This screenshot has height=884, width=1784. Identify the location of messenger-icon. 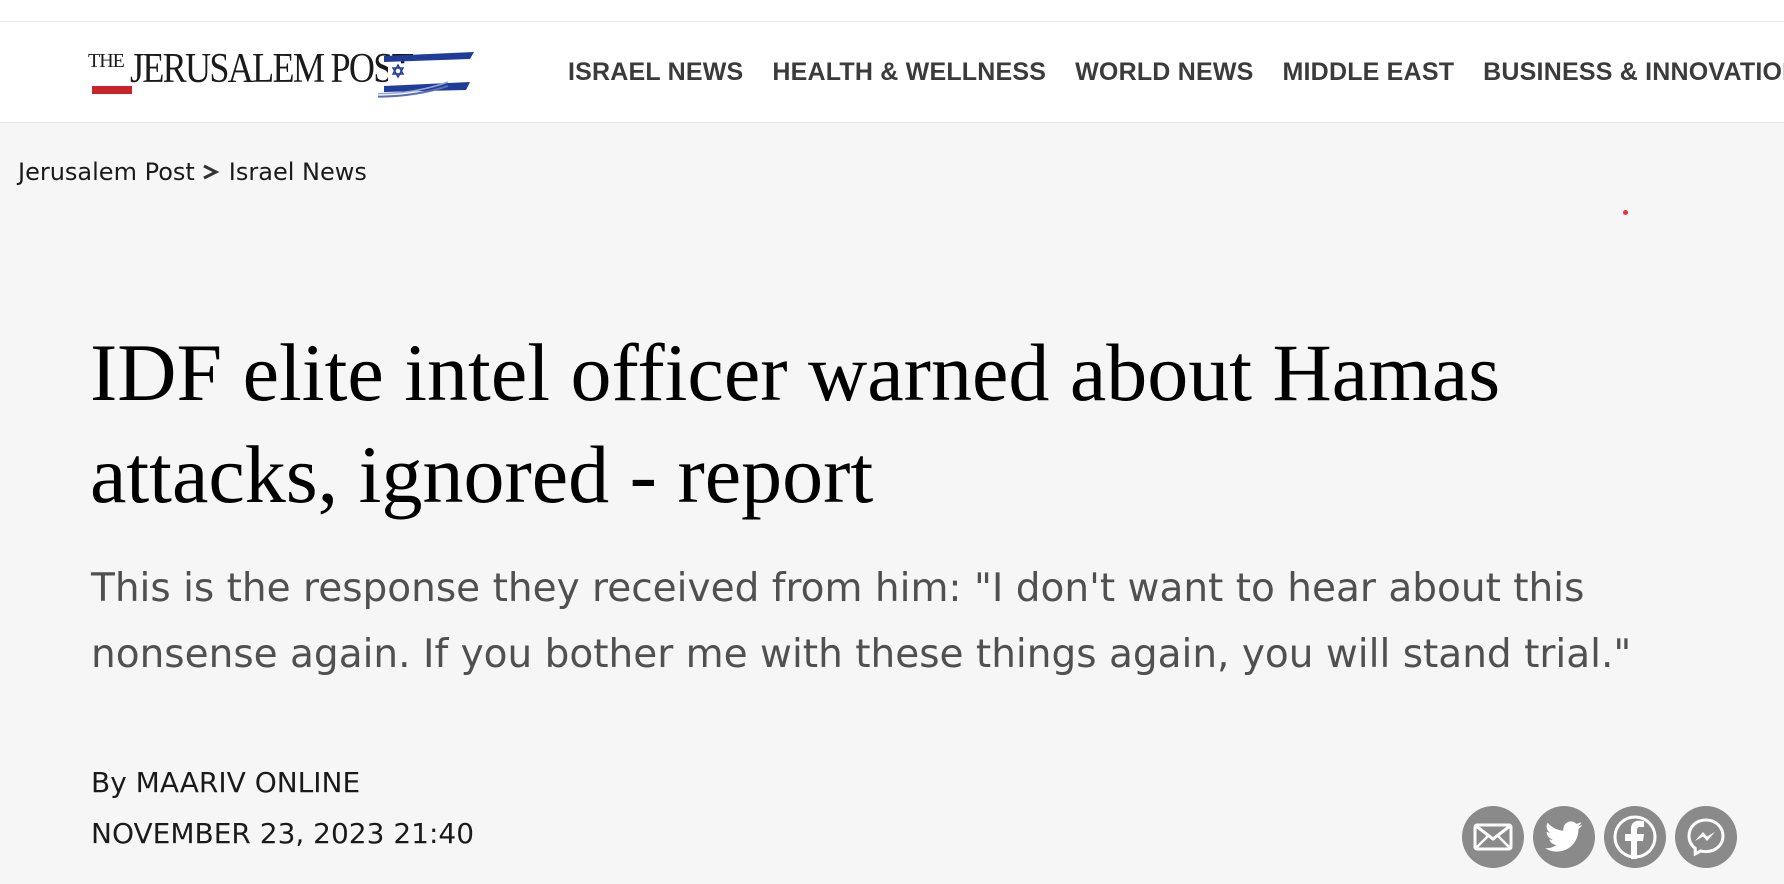
(1706, 837).